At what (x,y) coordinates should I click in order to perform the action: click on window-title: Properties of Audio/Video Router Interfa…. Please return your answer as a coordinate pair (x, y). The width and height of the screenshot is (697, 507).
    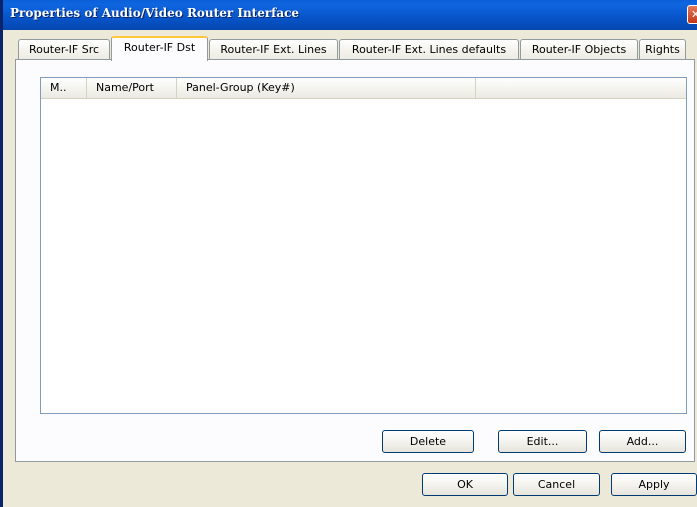
    Looking at the image, I should click on (155, 13).